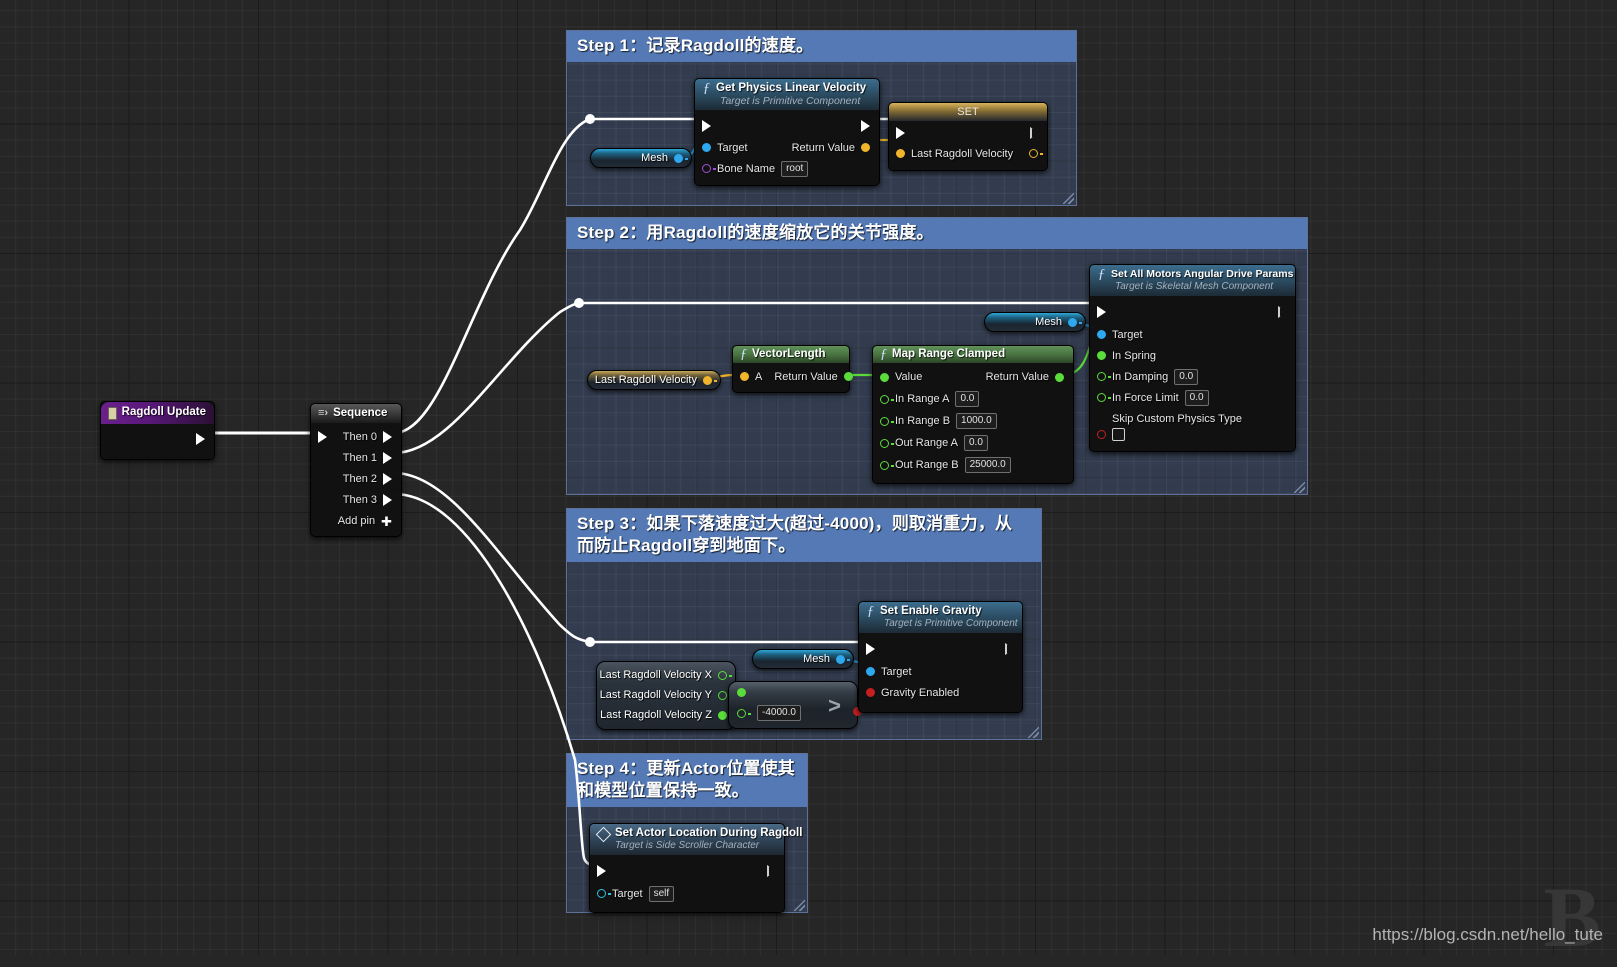 The height and width of the screenshot is (967, 1617). Describe the element at coordinates (744, 376) in the screenshot. I see `a-in-pin` at that location.